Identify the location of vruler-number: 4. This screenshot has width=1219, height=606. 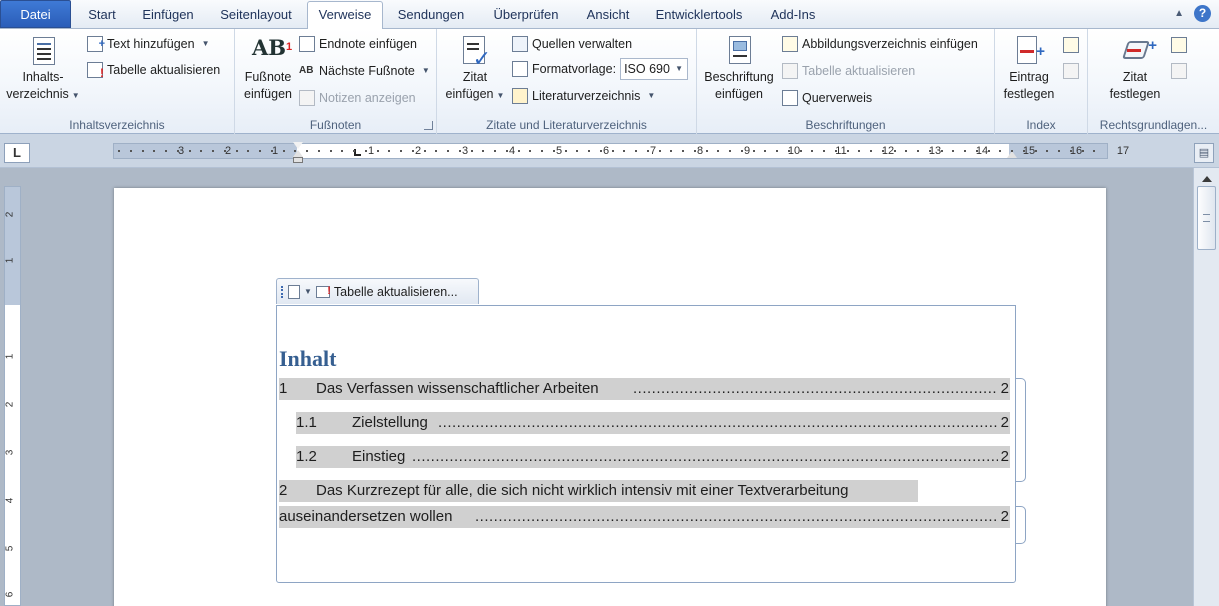
(10, 500).